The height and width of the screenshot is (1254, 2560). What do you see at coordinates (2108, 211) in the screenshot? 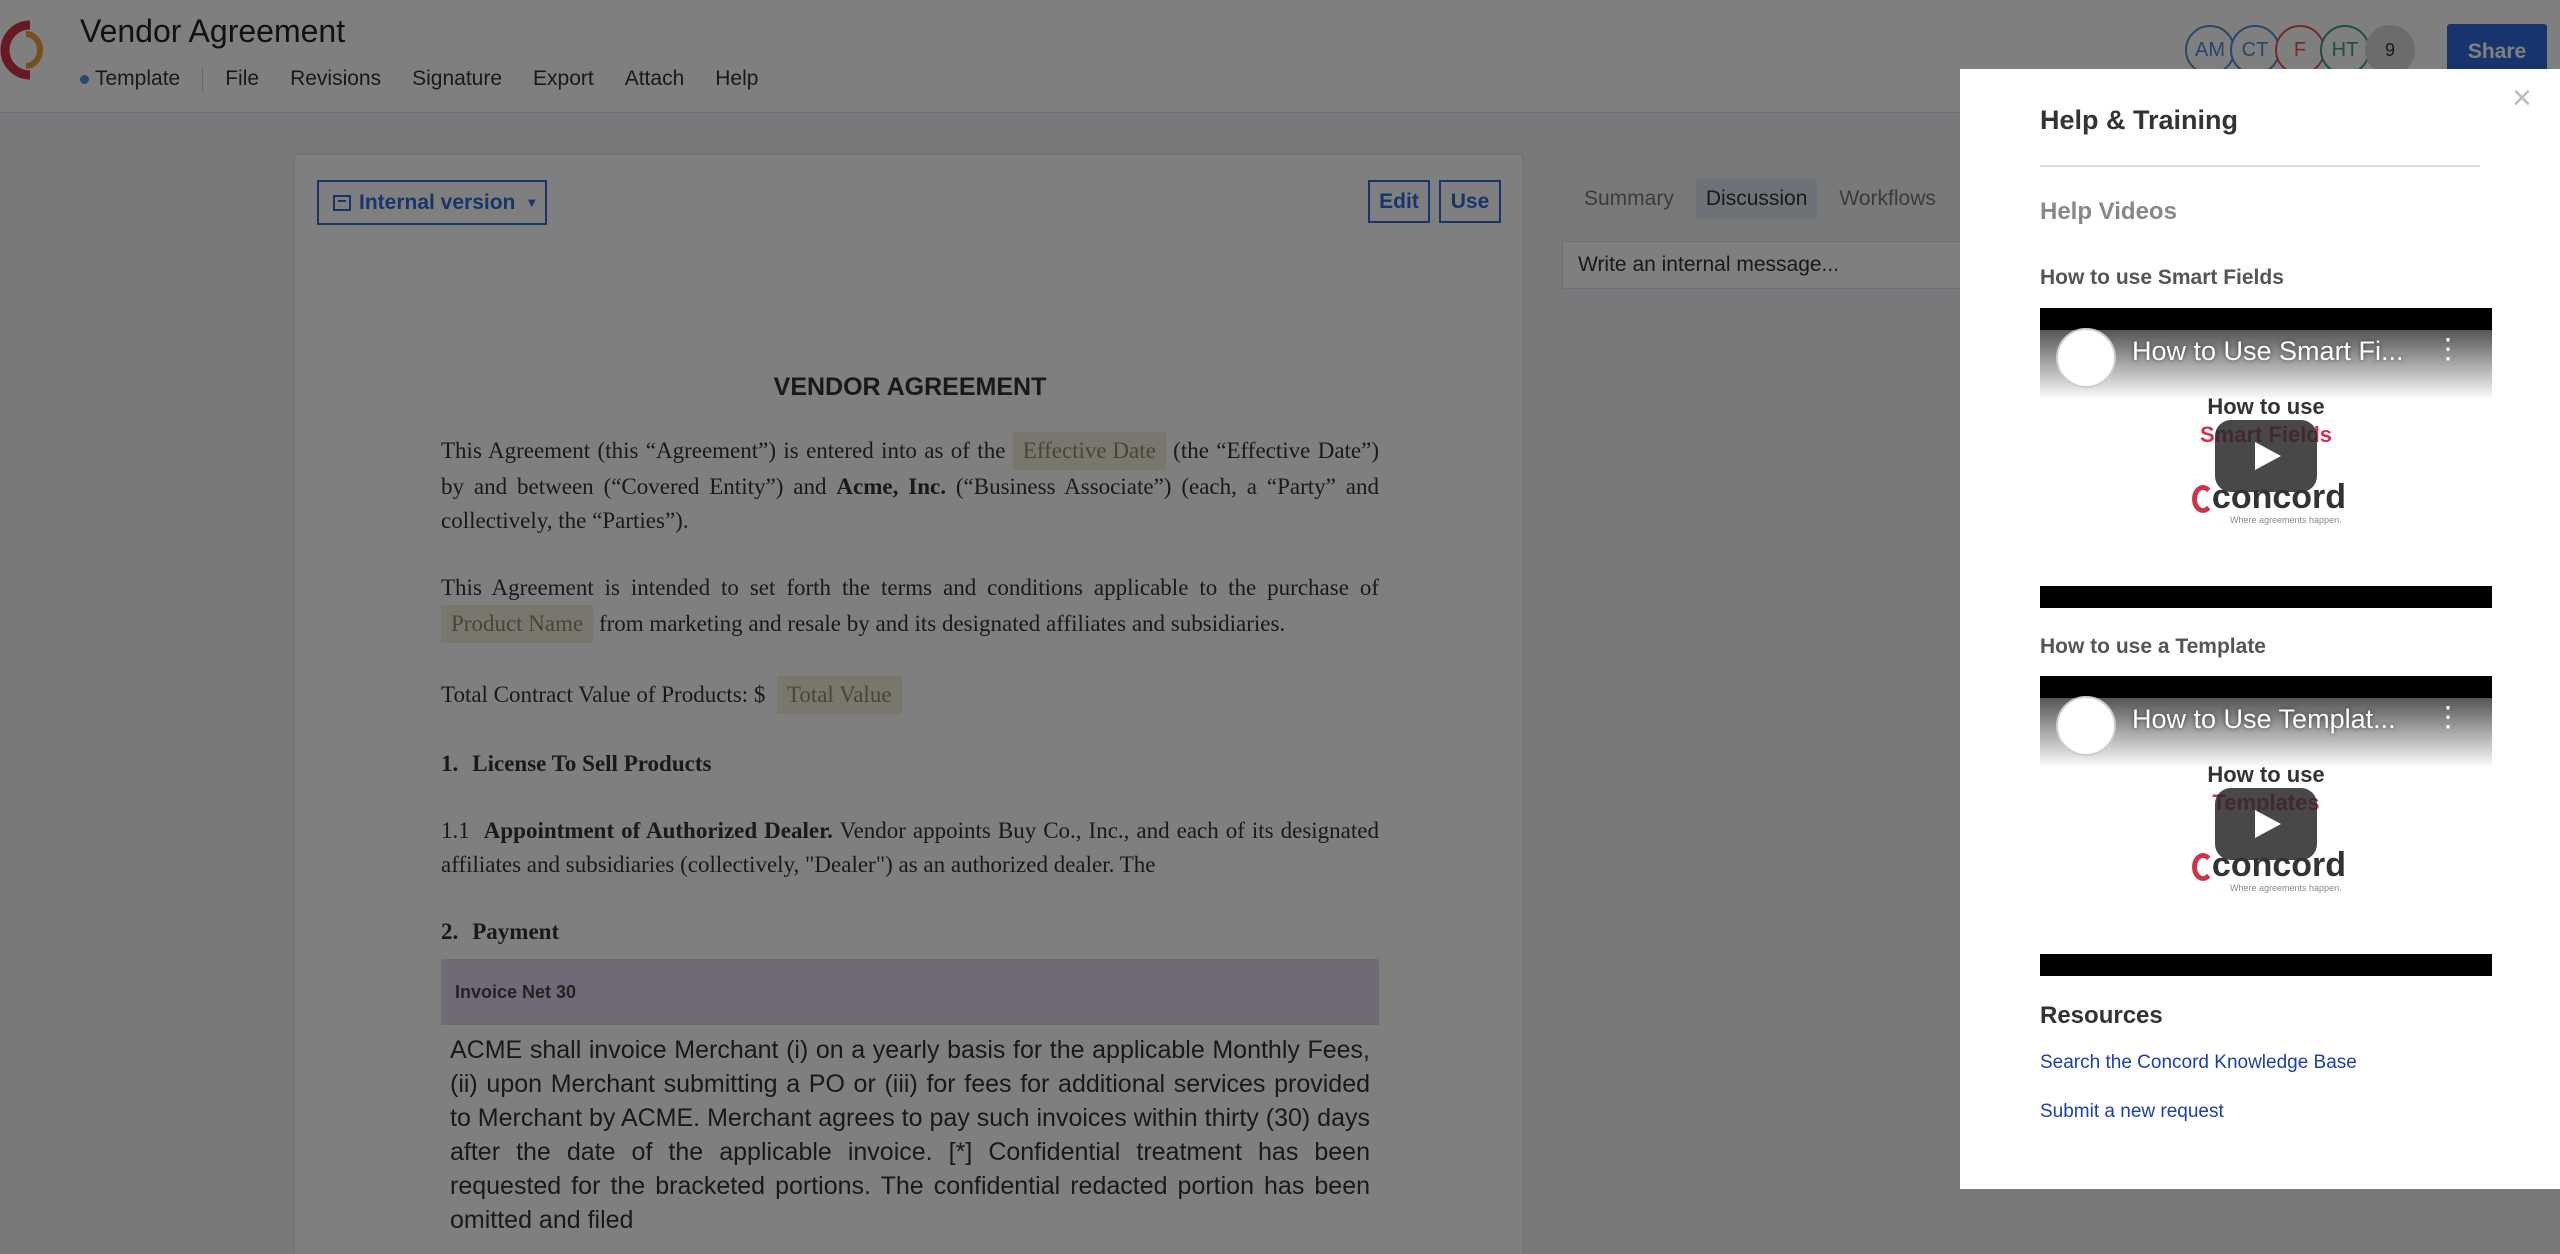
I see `help-videos-heading: Help Videos` at bounding box center [2108, 211].